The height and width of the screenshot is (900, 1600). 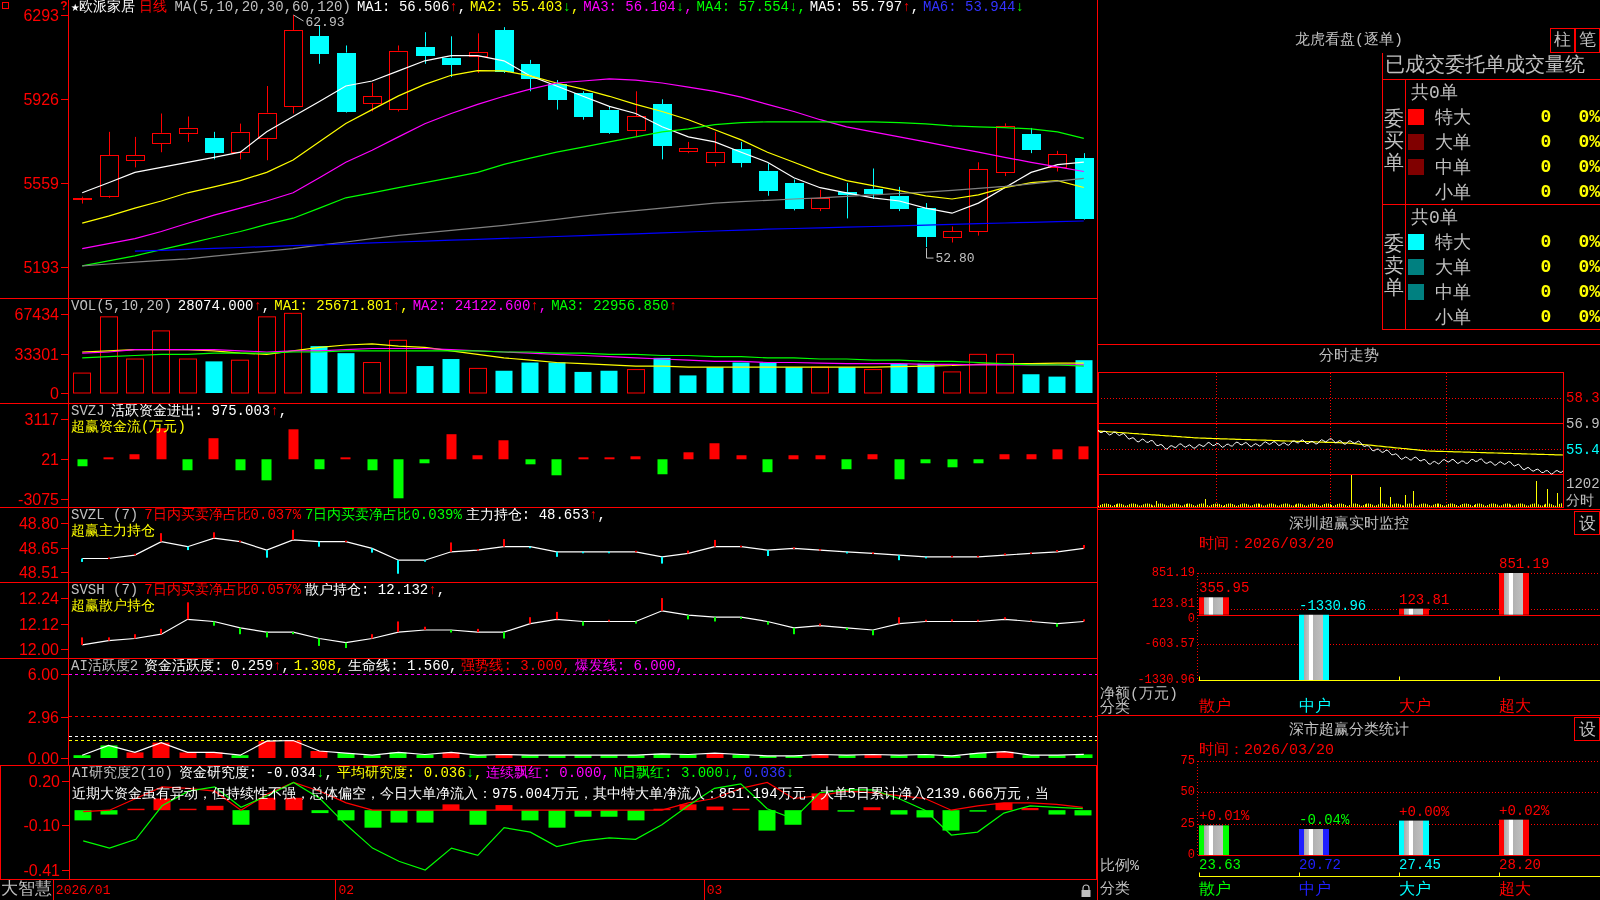 What do you see at coordinates (105, 590) in the screenshot?
I see `indicator-name: SVSH (7)` at bounding box center [105, 590].